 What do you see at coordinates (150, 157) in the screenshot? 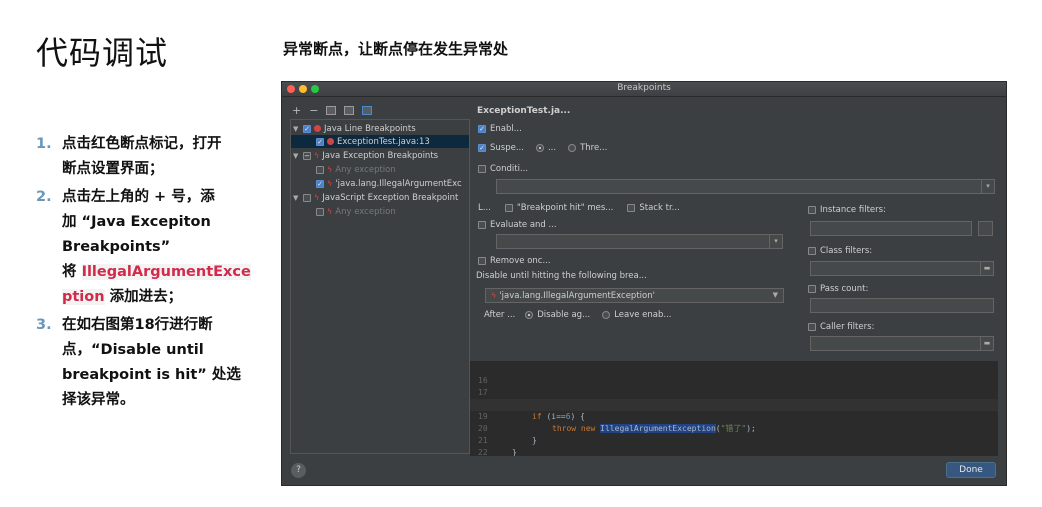
I see `step-1: 1. 点击红色断点标记，打开 断点设置界面；` at bounding box center [150, 157].